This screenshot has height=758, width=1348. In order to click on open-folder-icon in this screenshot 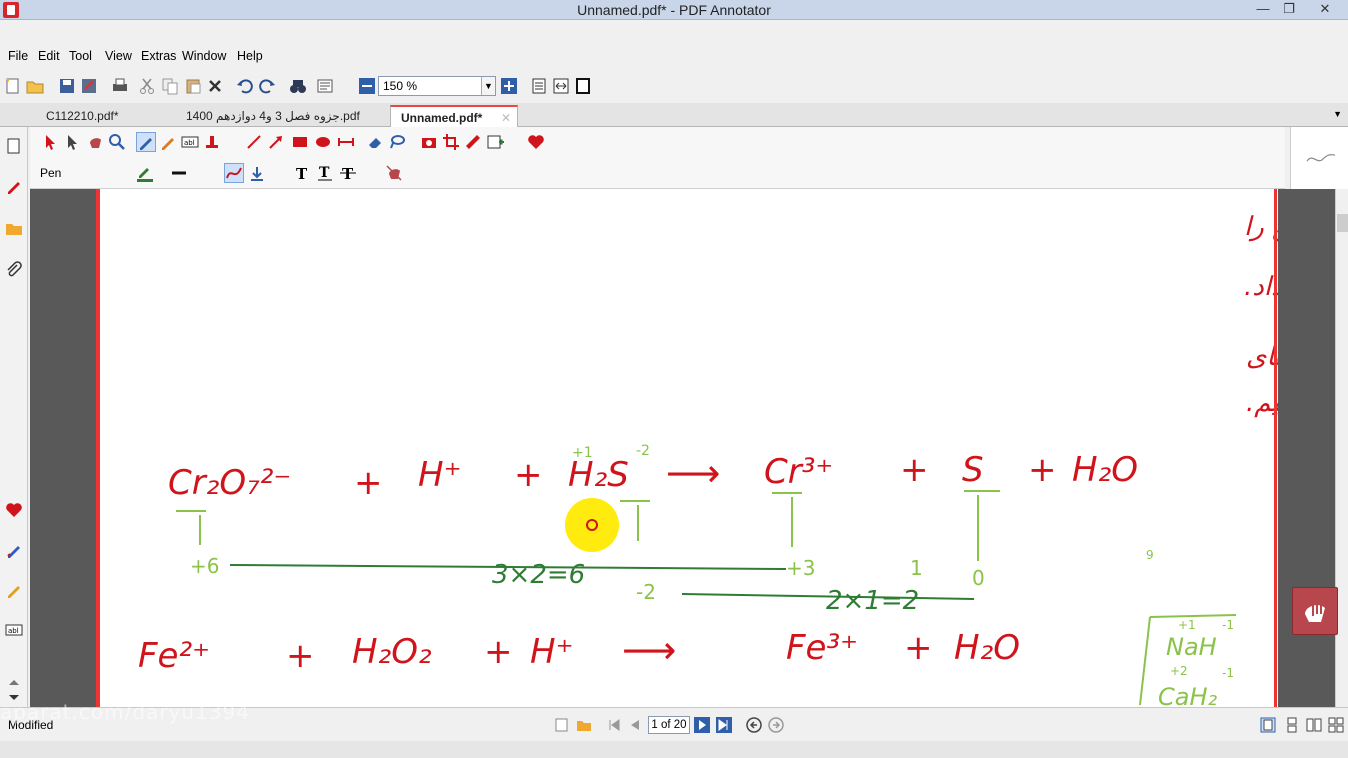, I will do `click(36, 86)`.